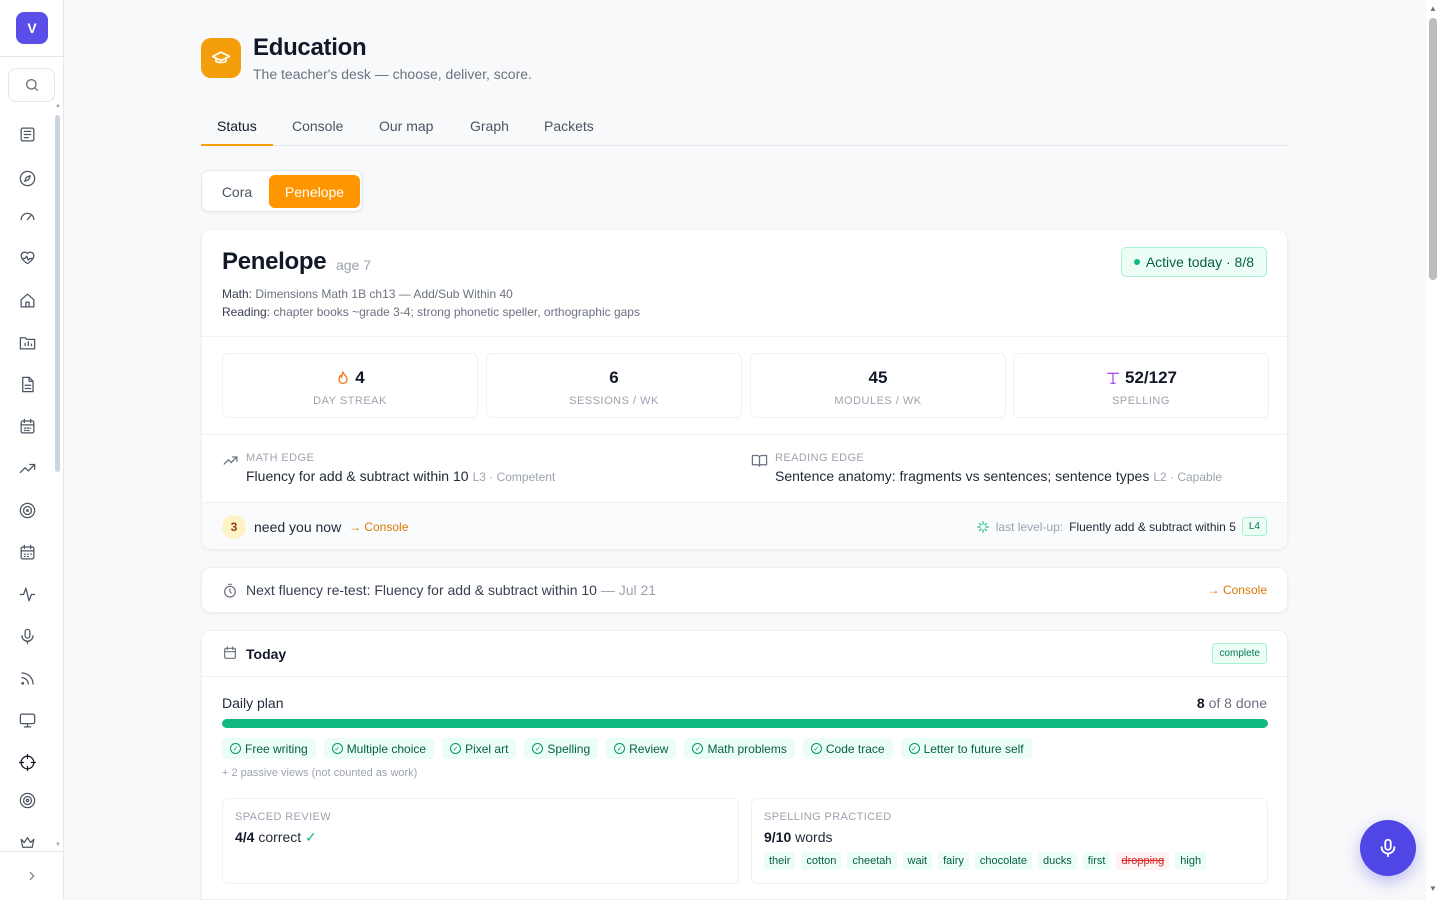 This screenshot has height=900, width=1440. What do you see at coordinates (32, 876) in the screenshot?
I see `expand-sidebar-button` at bounding box center [32, 876].